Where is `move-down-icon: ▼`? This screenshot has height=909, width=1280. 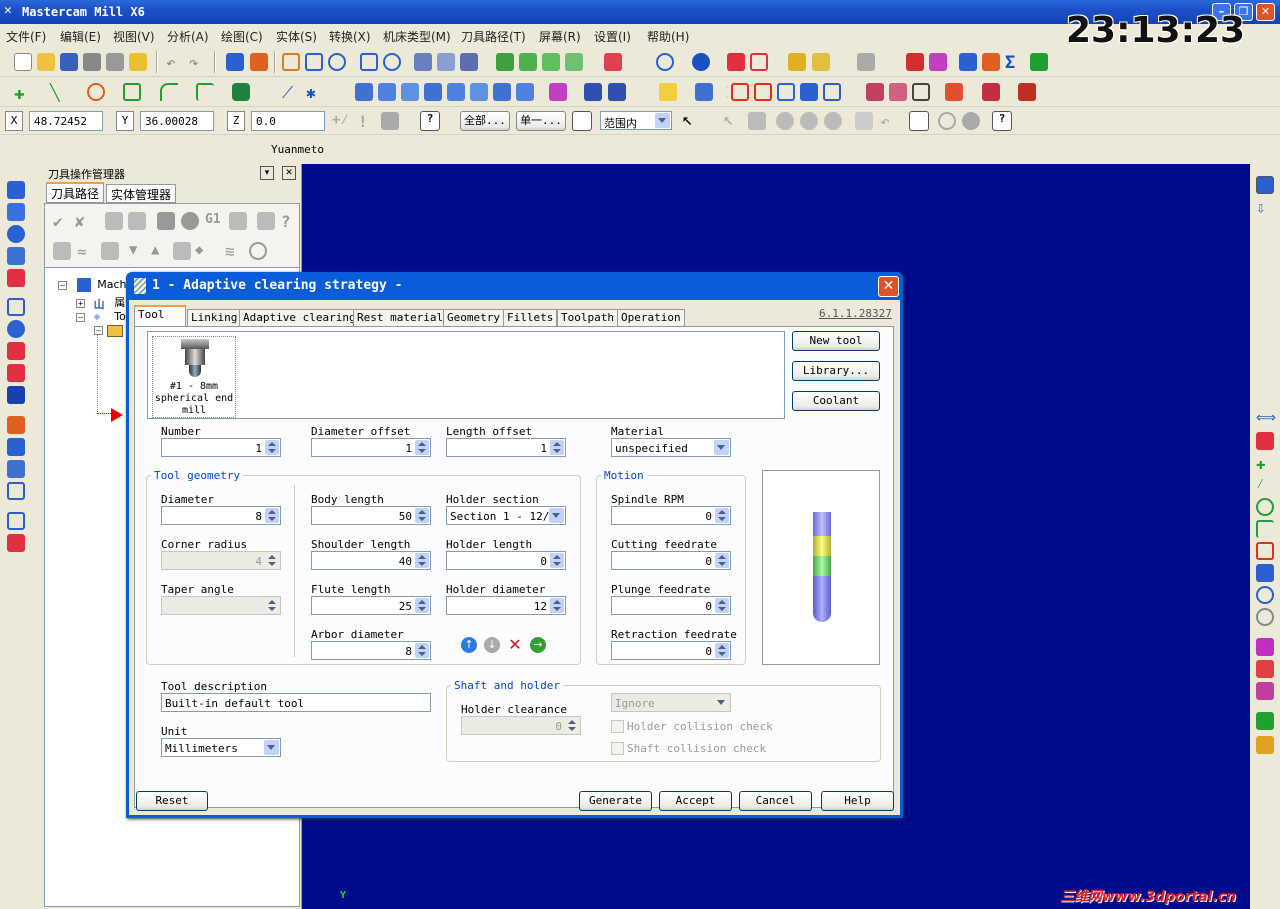 move-down-icon: ▼ is located at coordinates (138, 251).